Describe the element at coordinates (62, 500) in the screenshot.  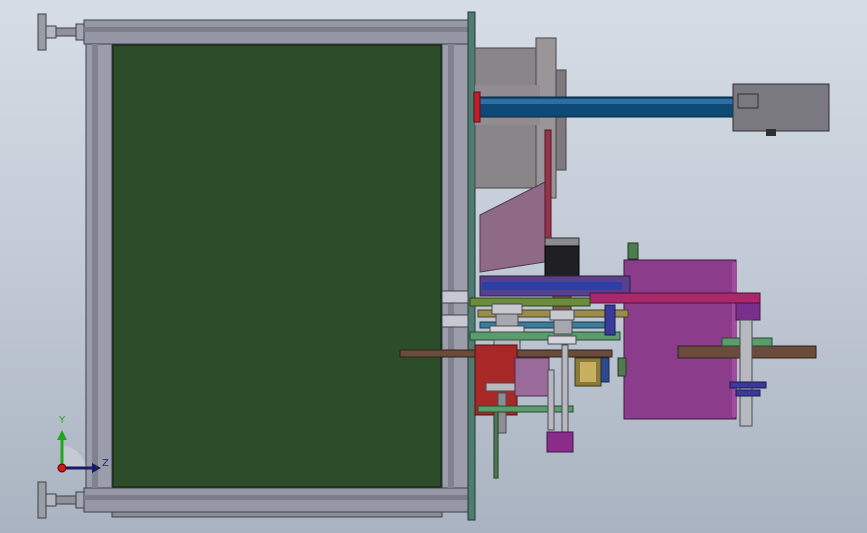
I see `leveling-foot-bottom` at that location.